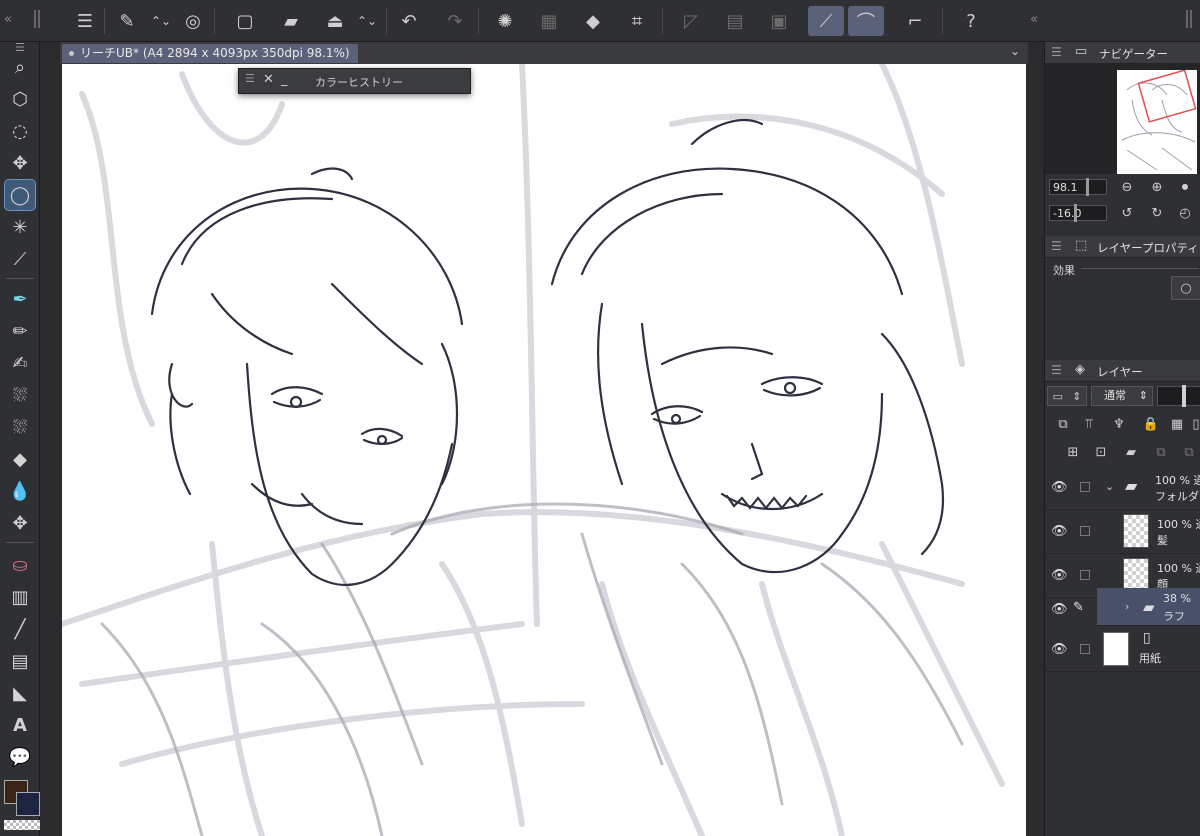 The height and width of the screenshot is (836, 1200). I want to click on figure-tool-icon: ╱, so click(20, 629).